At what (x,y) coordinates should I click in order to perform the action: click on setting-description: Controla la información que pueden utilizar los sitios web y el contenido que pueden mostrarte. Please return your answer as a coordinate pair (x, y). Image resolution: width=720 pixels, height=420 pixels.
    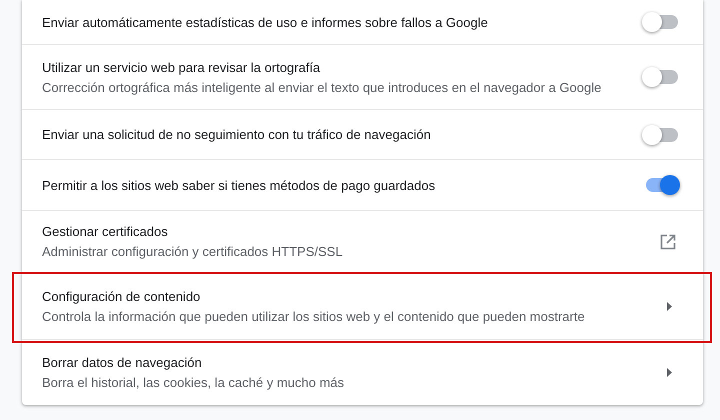
    Looking at the image, I should click on (314, 316).